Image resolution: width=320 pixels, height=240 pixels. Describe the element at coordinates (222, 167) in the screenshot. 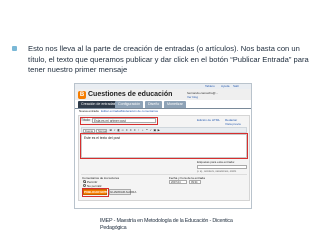

I see `tags-input` at that location.